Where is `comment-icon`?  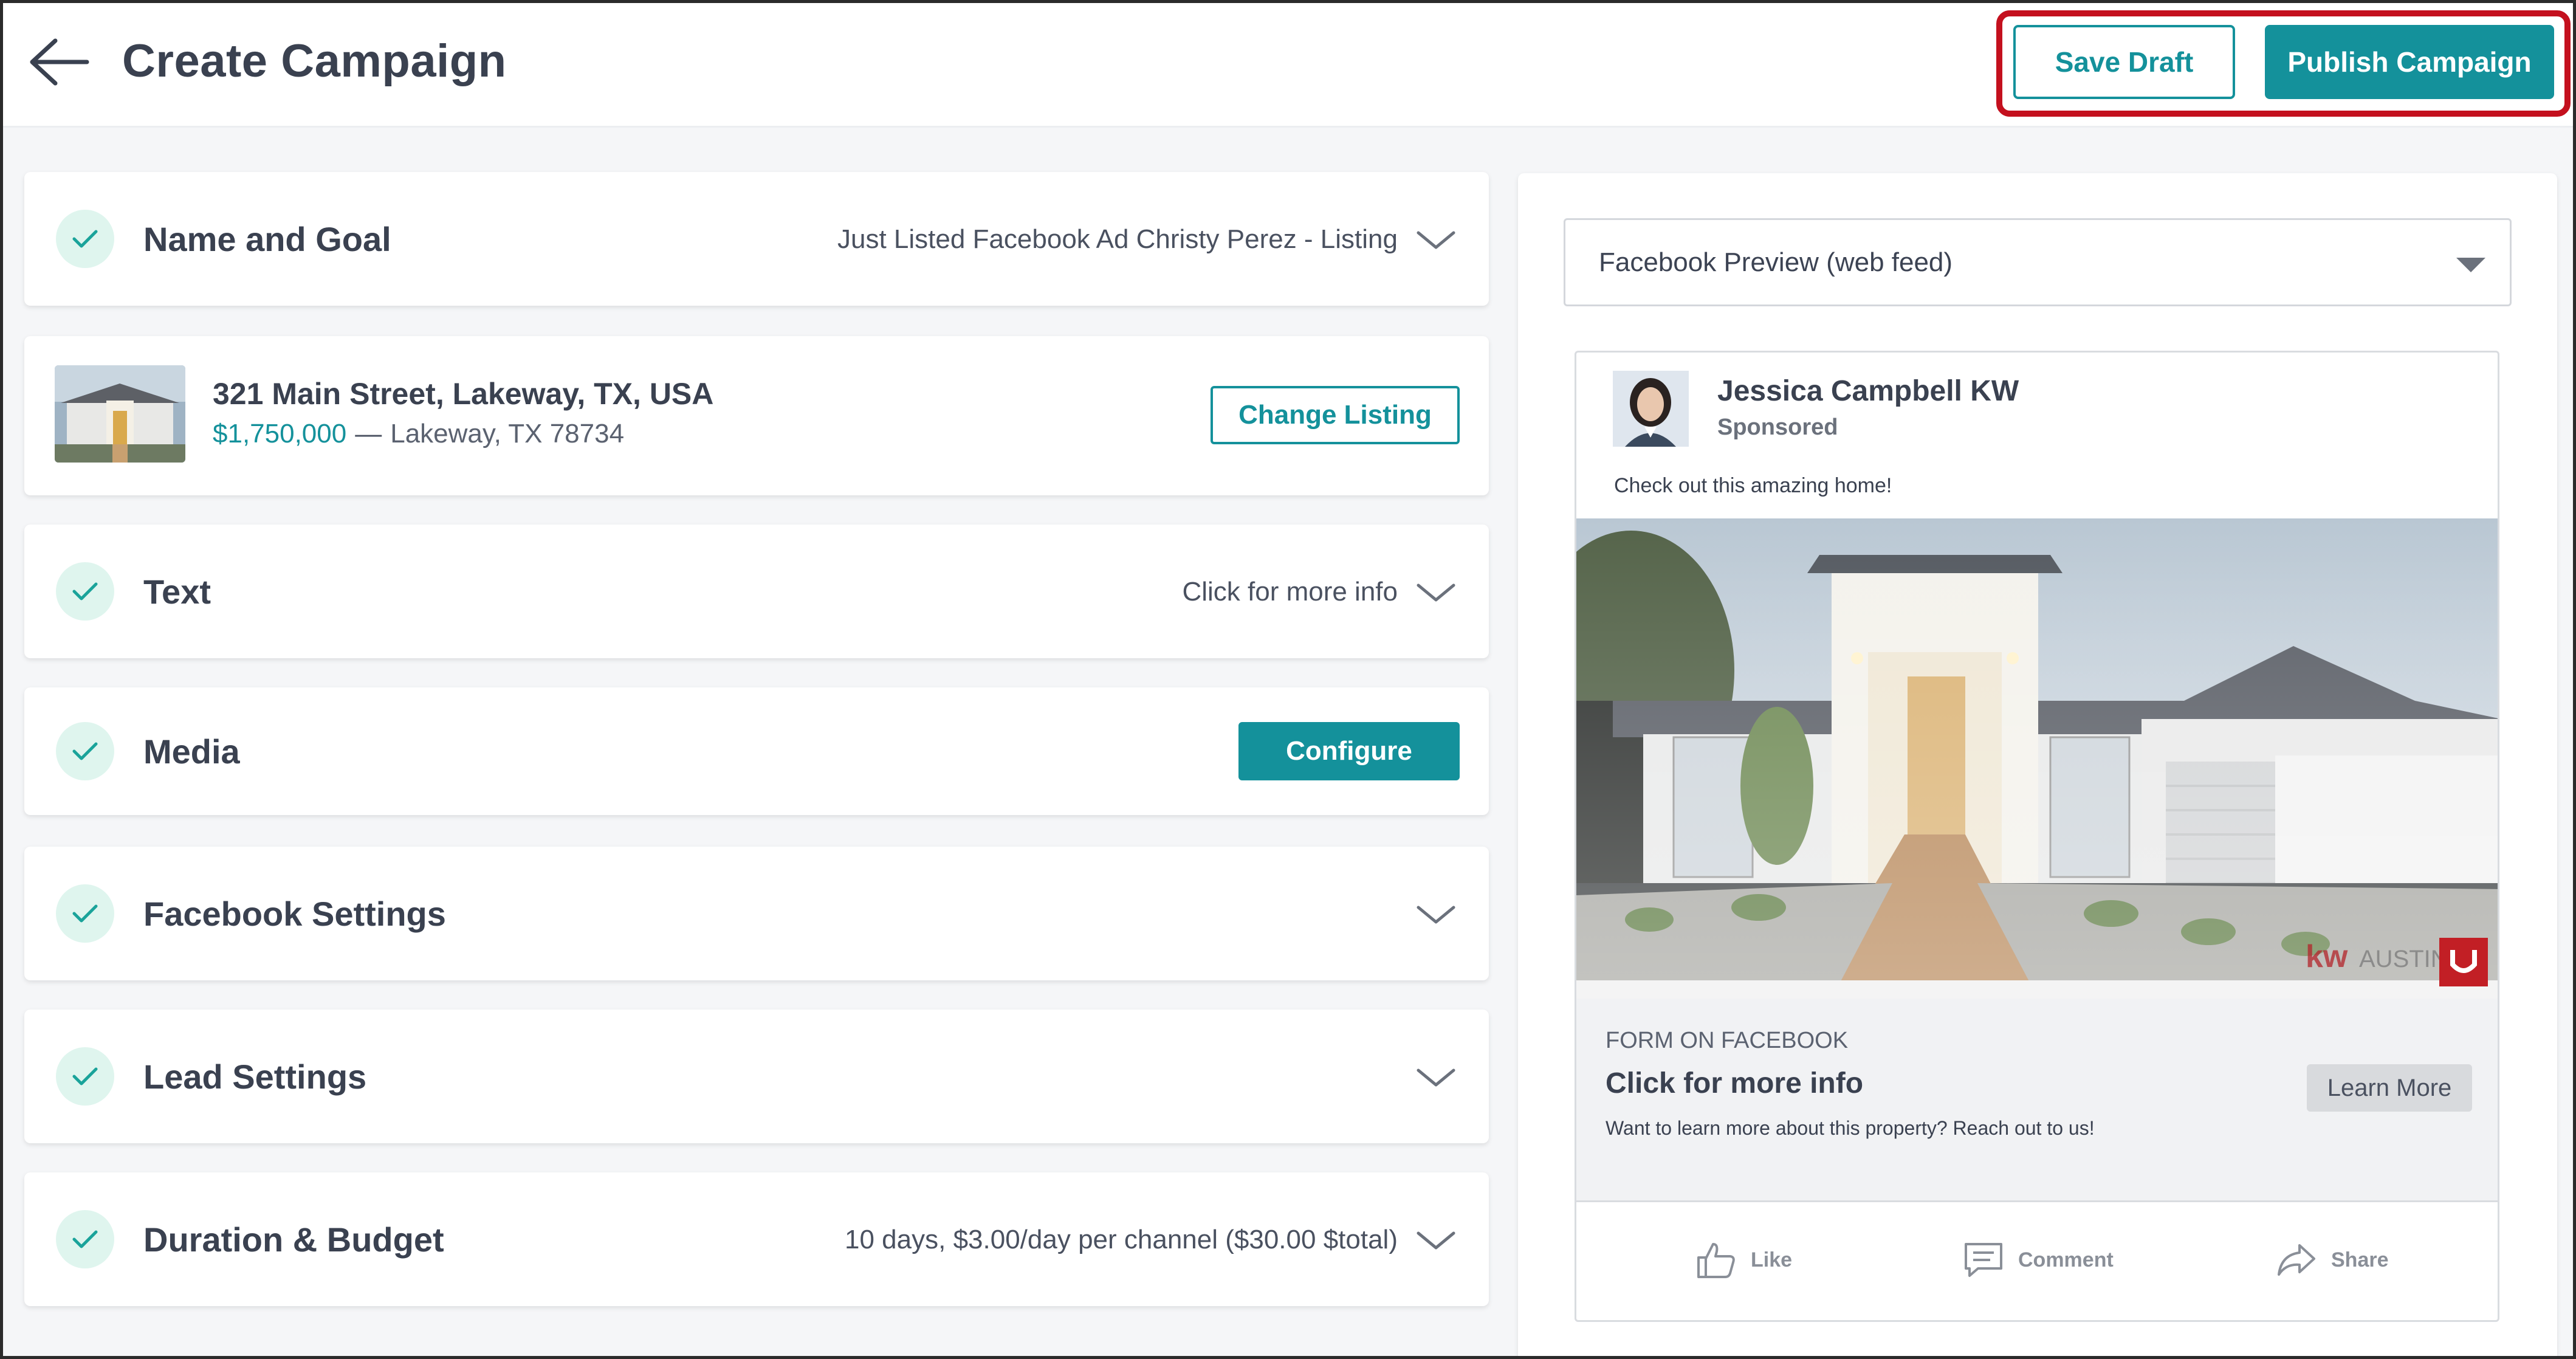 comment-icon is located at coordinates (1983, 1260).